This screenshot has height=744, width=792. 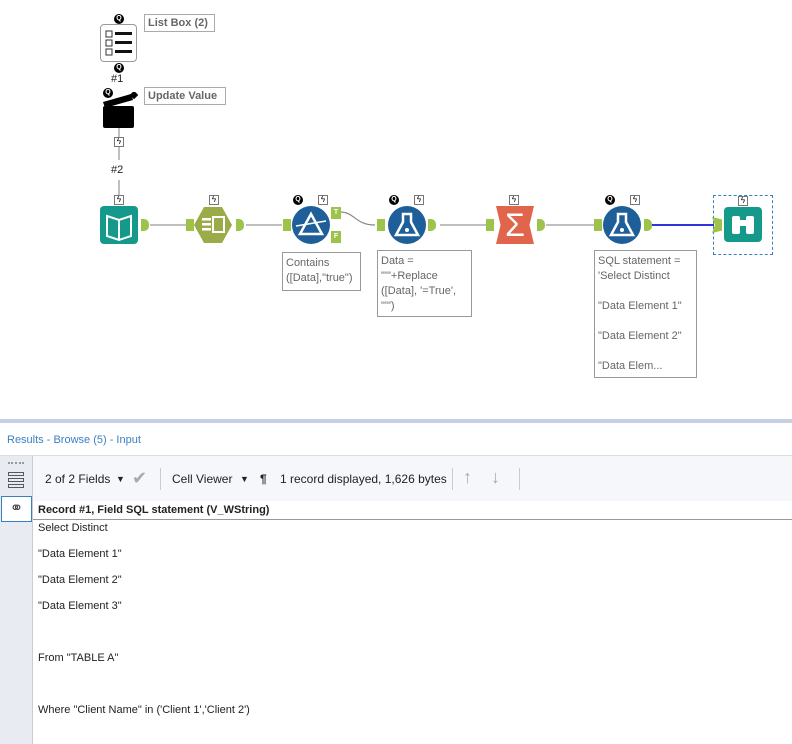 What do you see at coordinates (74, 440) in the screenshot?
I see `results-title: Results - Browse (5) - Input` at bounding box center [74, 440].